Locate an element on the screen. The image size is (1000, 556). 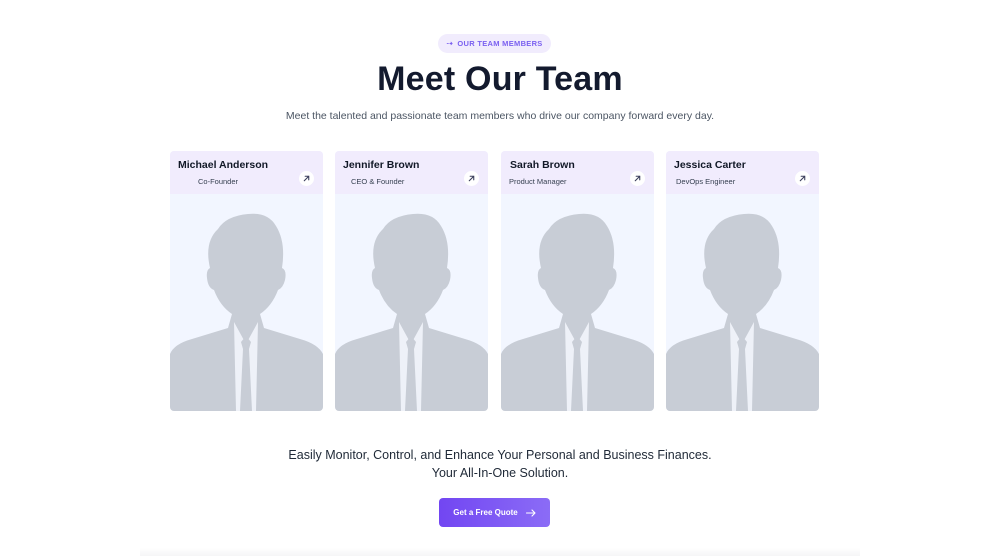
team-card-sarah-brown: Sarah Brown Product Manager is located at coordinates (577, 281).